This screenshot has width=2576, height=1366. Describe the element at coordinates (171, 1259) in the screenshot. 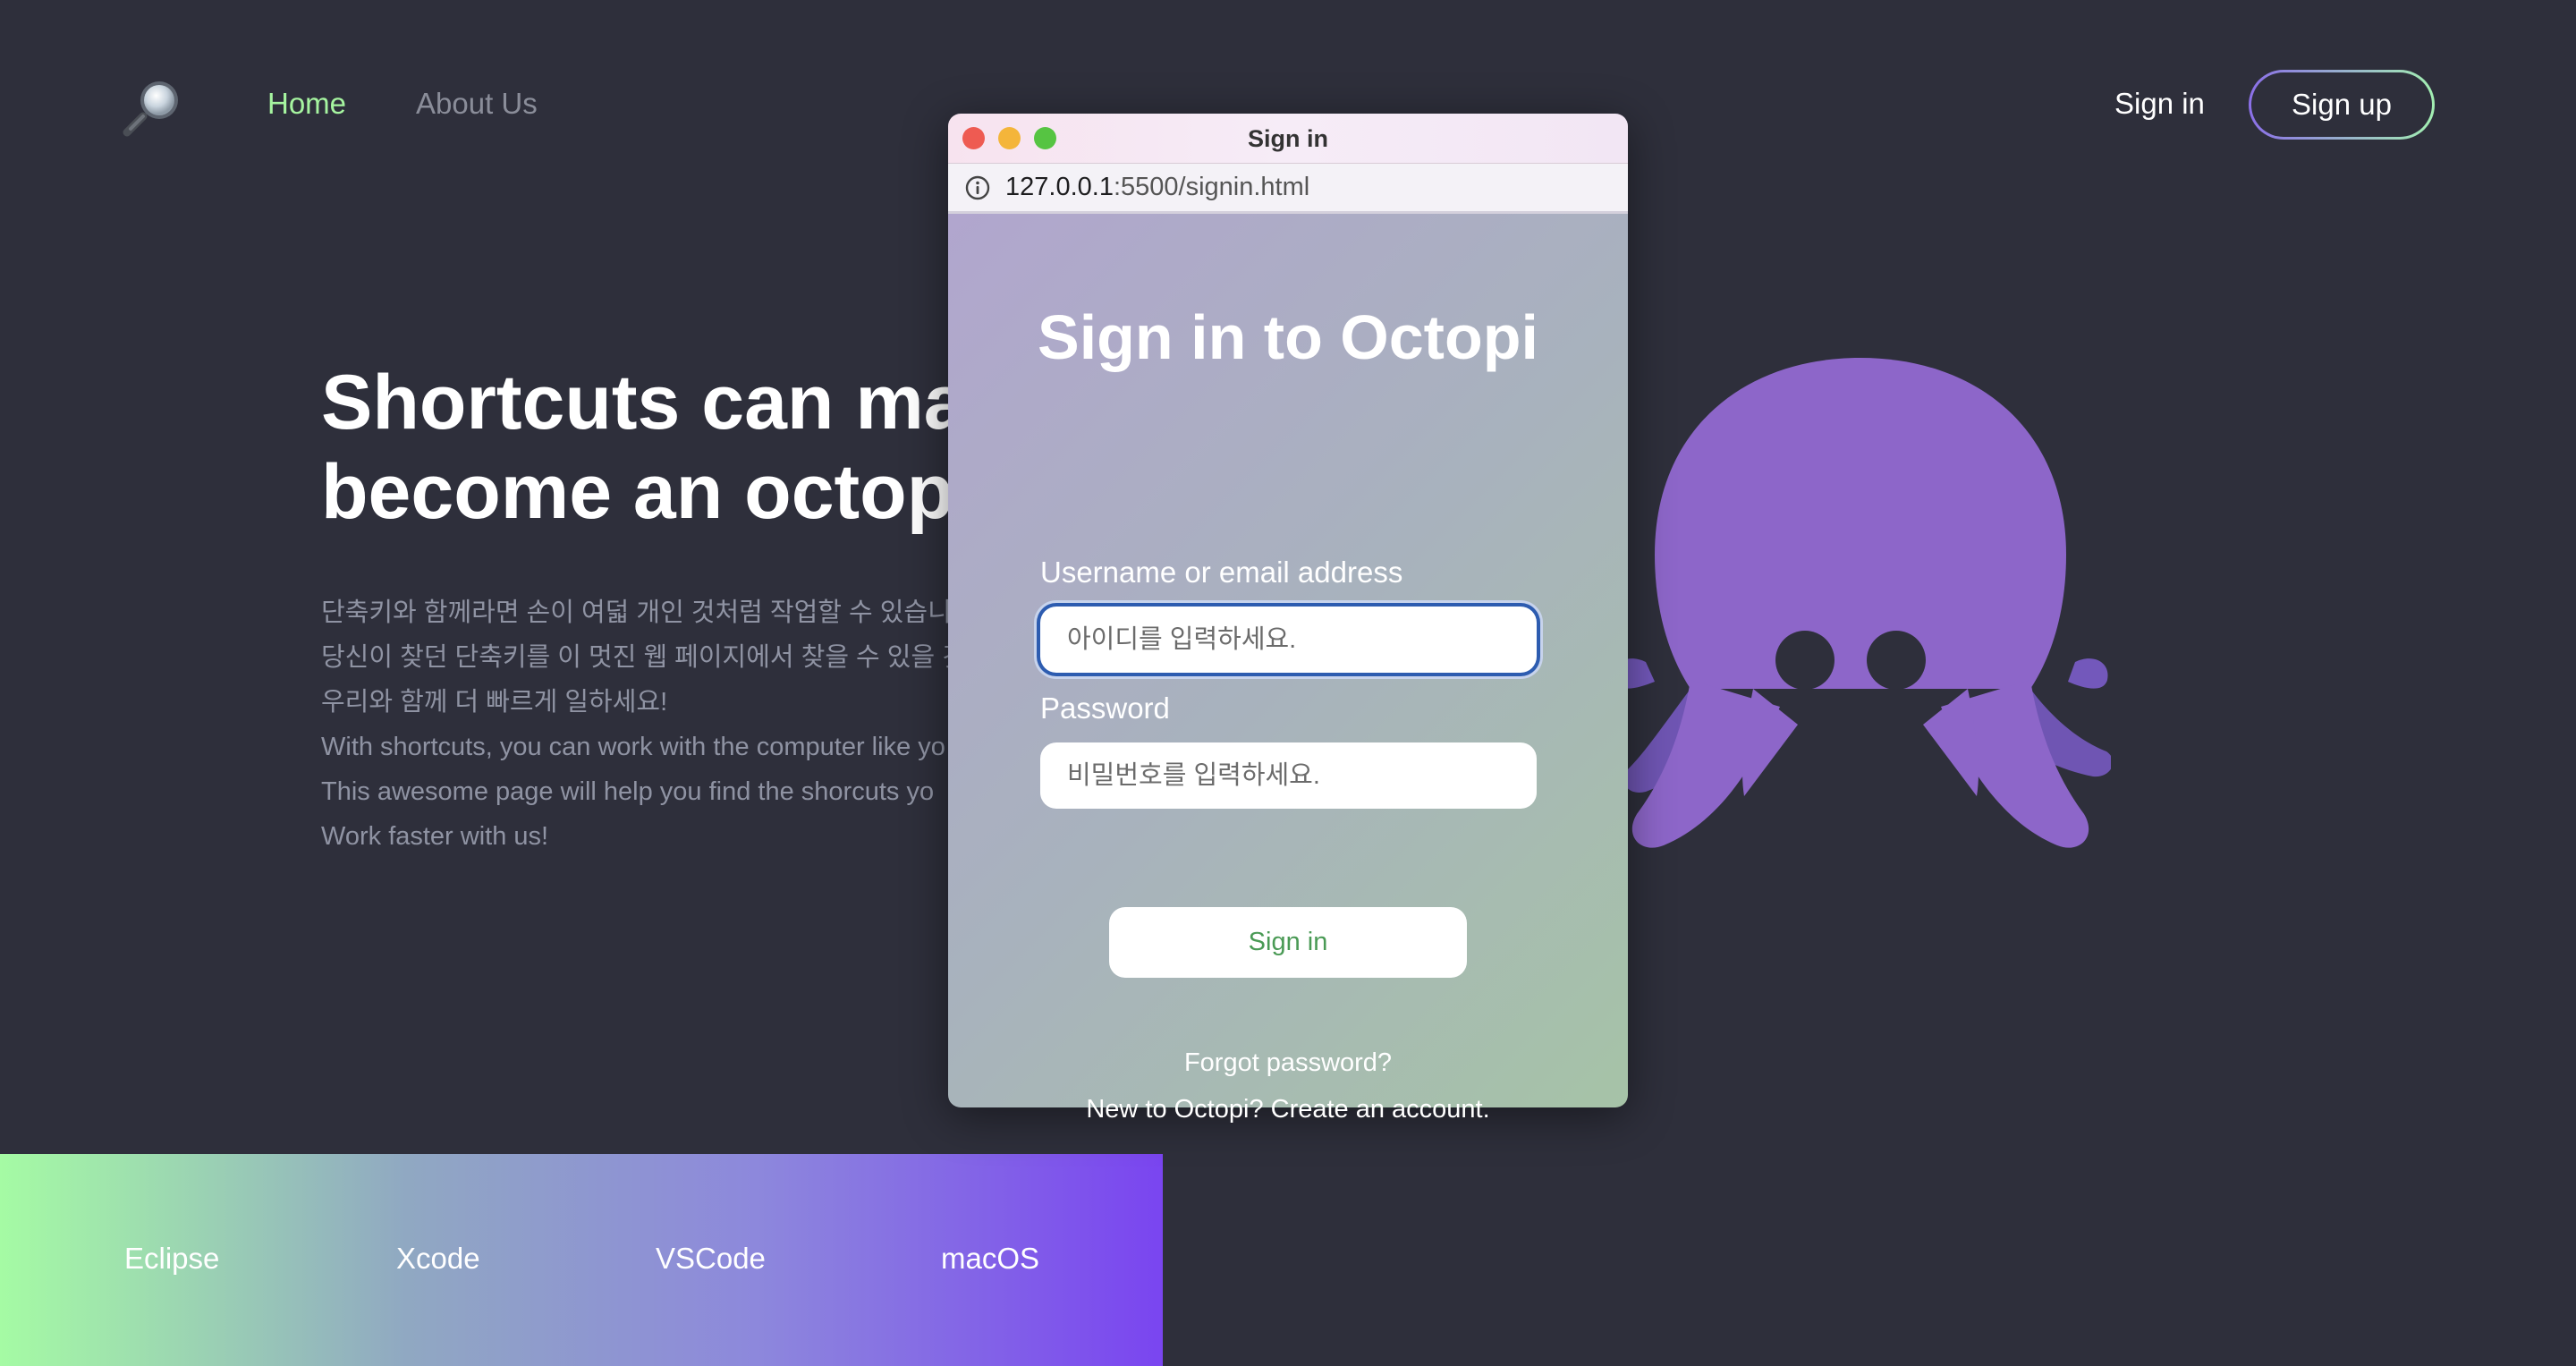

I see `category-eclipse: Eclipse` at that location.